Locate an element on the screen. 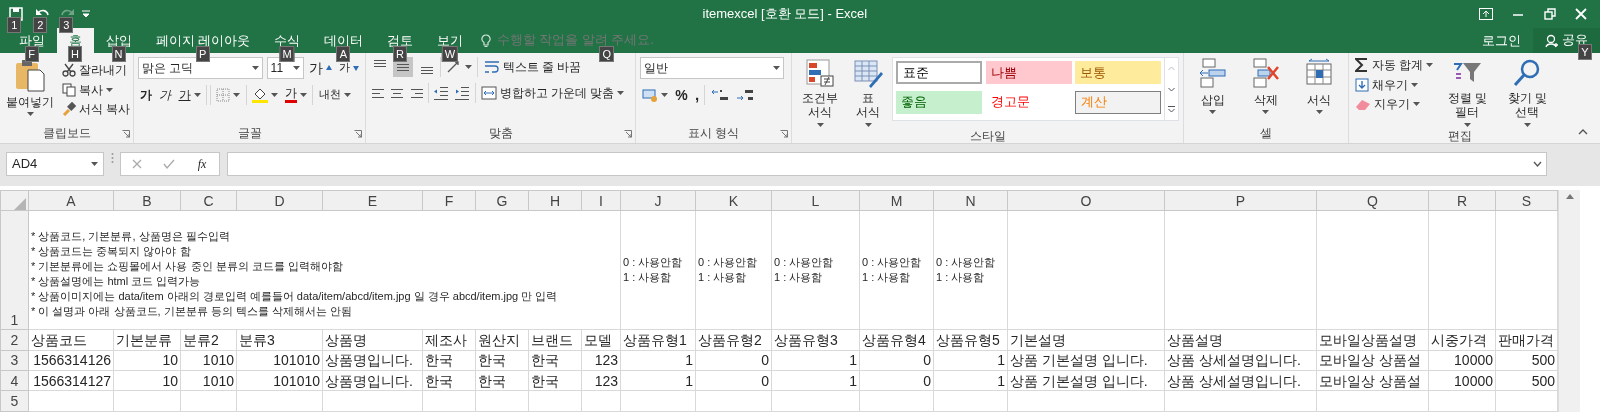 Image resolution: width=1600 pixels, height=412 pixels. table-cell: 상품코드 is located at coordinates (71, 340).